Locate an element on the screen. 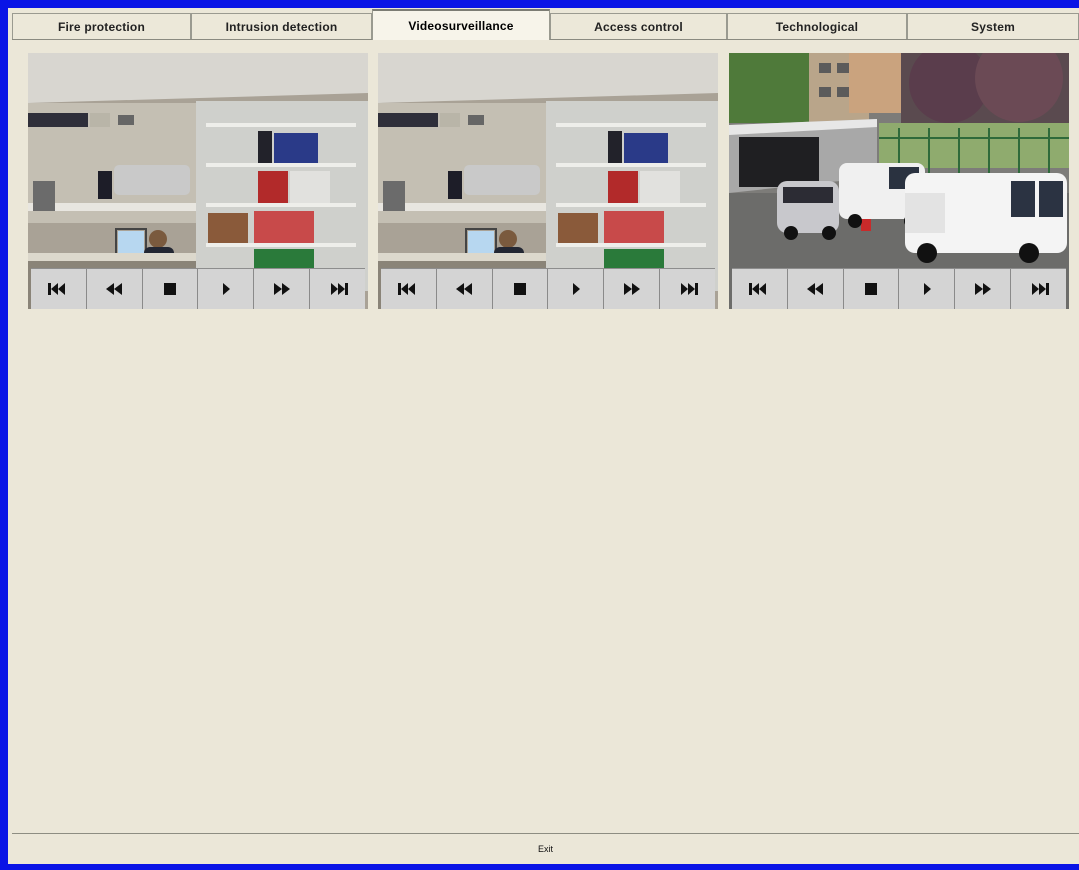 This screenshot has width=1079, height=870. tab-label: Fire protection is located at coordinates (101, 26).